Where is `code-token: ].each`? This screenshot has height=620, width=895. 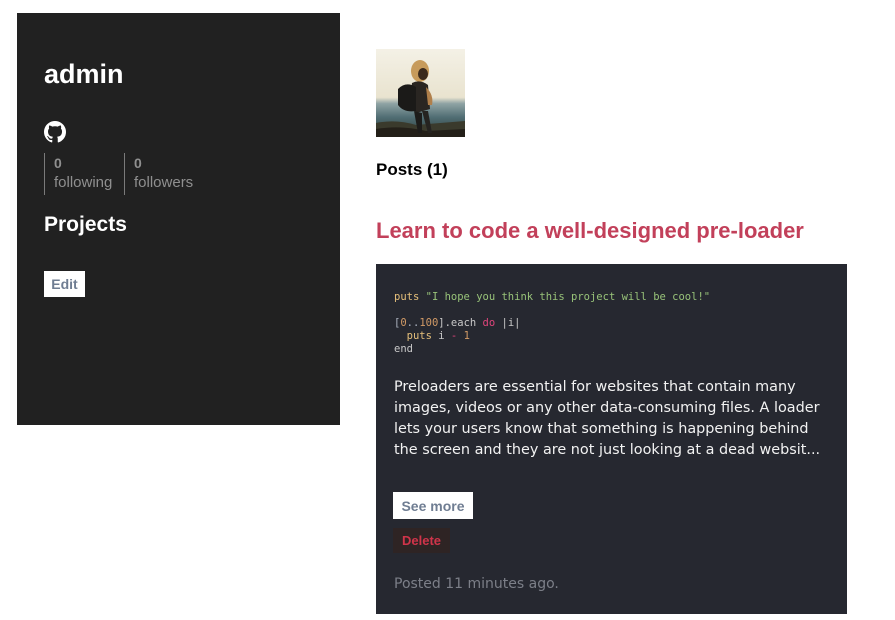
code-token: ].each is located at coordinates (460, 323).